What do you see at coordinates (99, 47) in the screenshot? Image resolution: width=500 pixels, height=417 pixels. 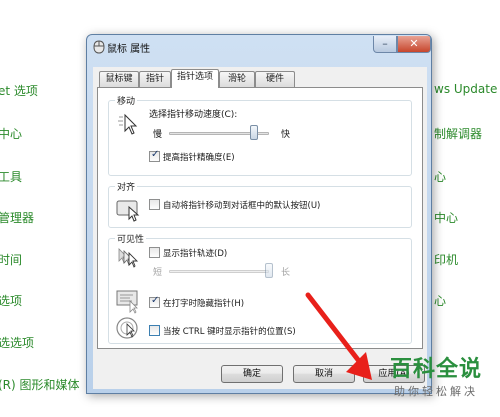 I see `mouse-icon` at bounding box center [99, 47].